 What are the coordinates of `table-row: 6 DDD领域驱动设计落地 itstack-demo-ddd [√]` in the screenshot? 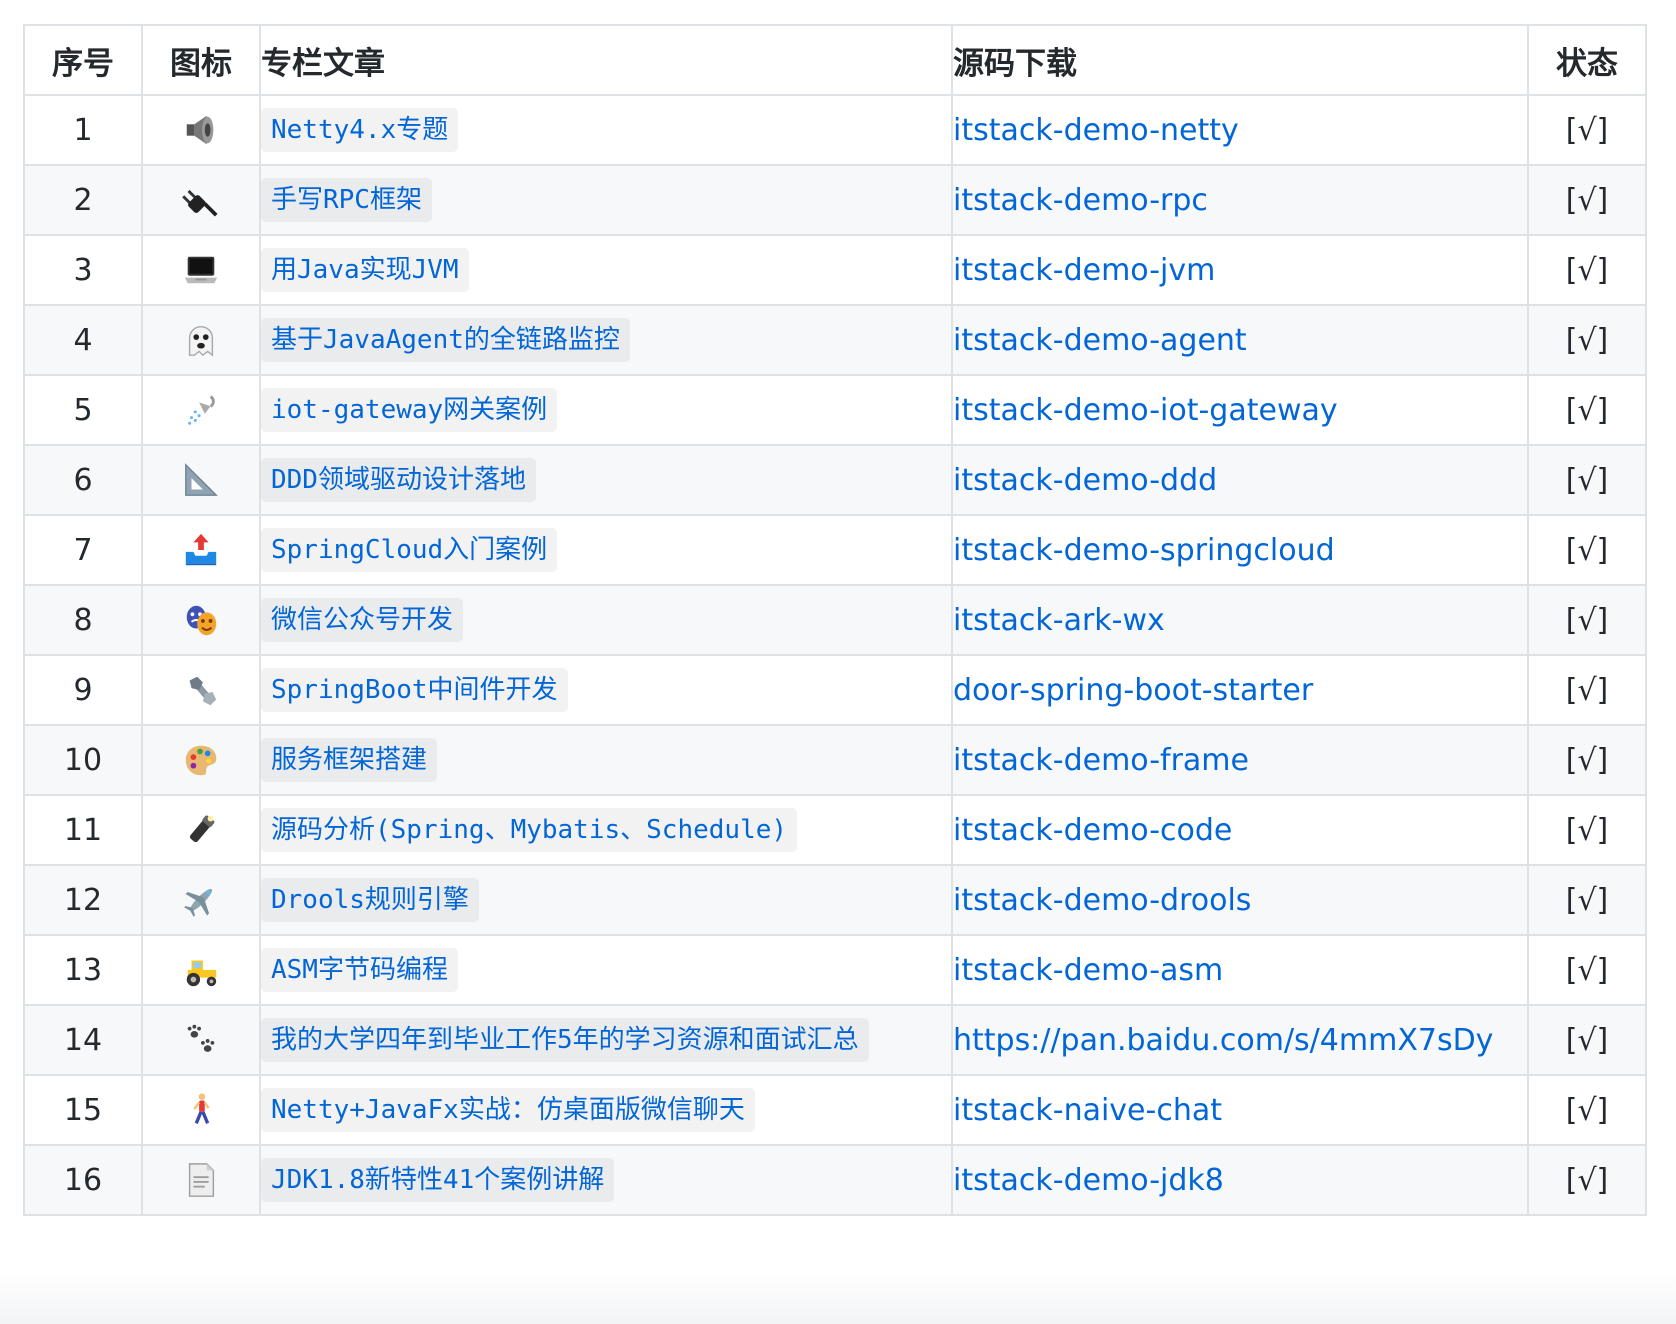 It's located at (835, 480).